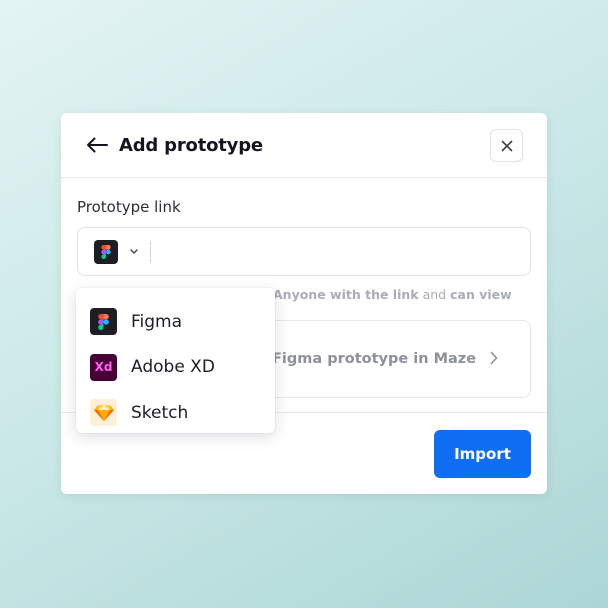 This screenshot has width=608, height=608. What do you see at coordinates (134, 251) in the screenshot?
I see `chevron-down-icon` at bounding box center [134, 251].